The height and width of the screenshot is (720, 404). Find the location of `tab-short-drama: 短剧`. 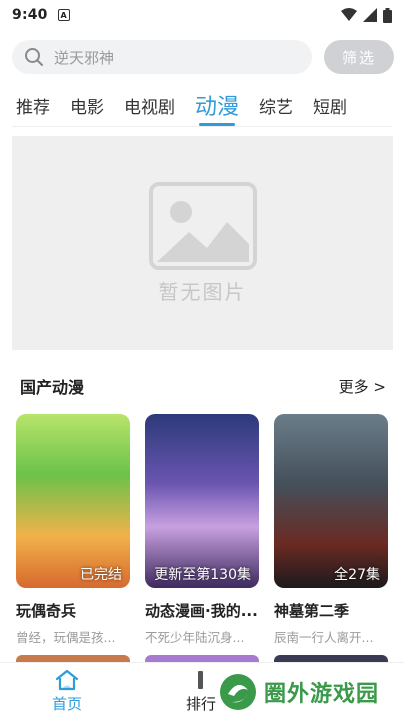

tab-short-drama: 短剧 is located at coordinates (330, 109).